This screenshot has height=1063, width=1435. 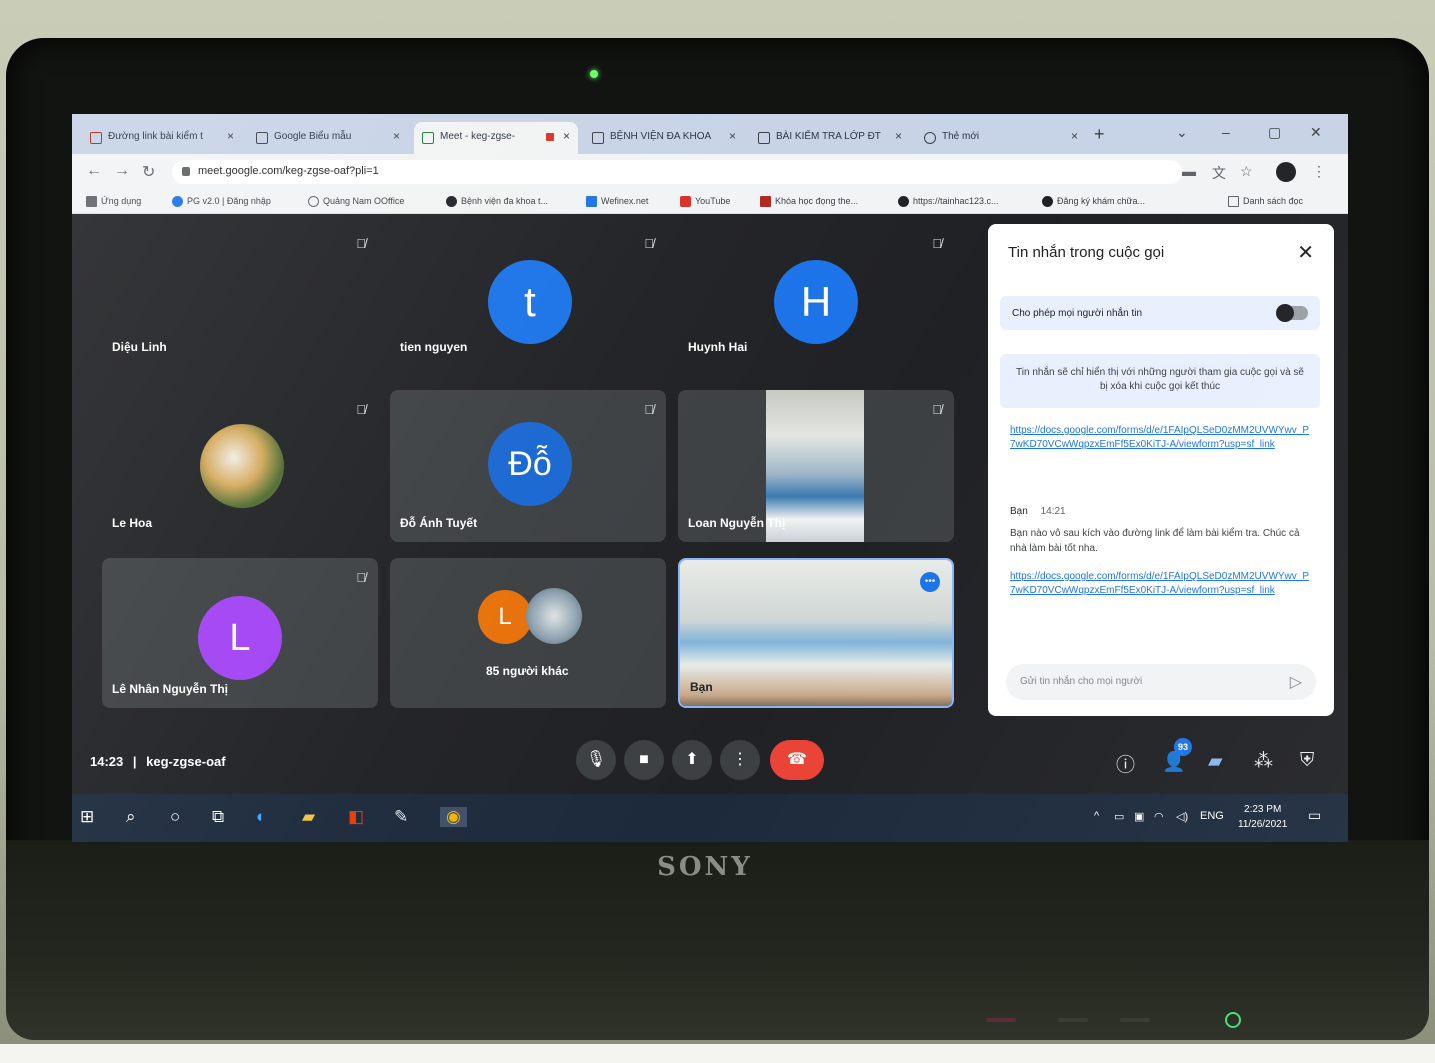 What do you see at coordinates (94, 171) in the screenshot?
I see `back-arrow-icon: ←` at bounding box center [94, 171].